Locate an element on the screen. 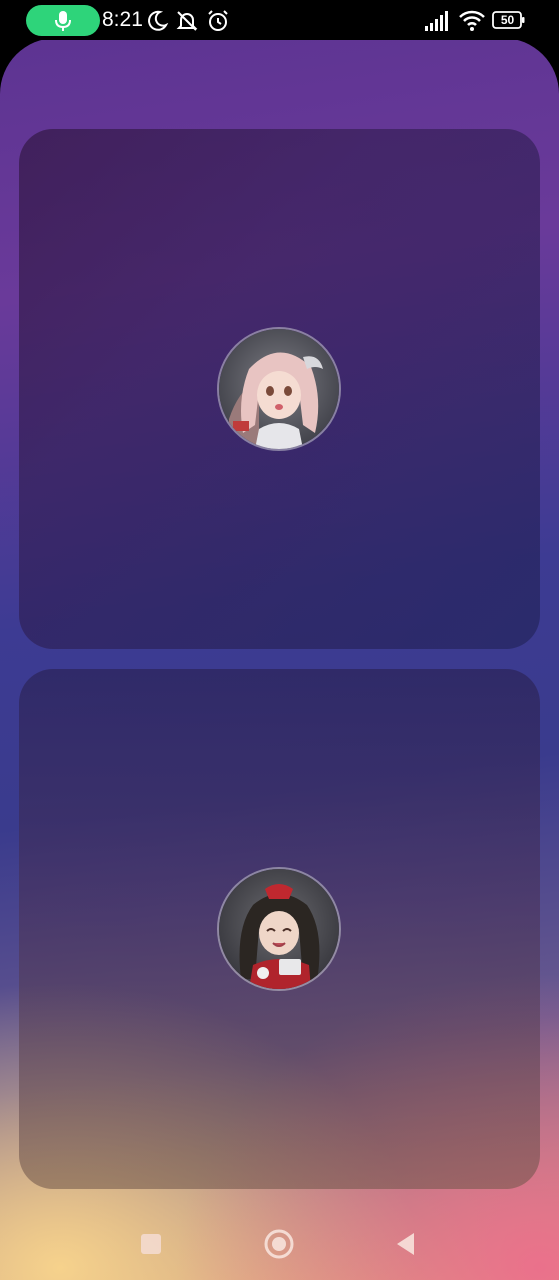 This screenshot has height=1280, width=559. bell-muted-icon is located at coordinates (187, 21).